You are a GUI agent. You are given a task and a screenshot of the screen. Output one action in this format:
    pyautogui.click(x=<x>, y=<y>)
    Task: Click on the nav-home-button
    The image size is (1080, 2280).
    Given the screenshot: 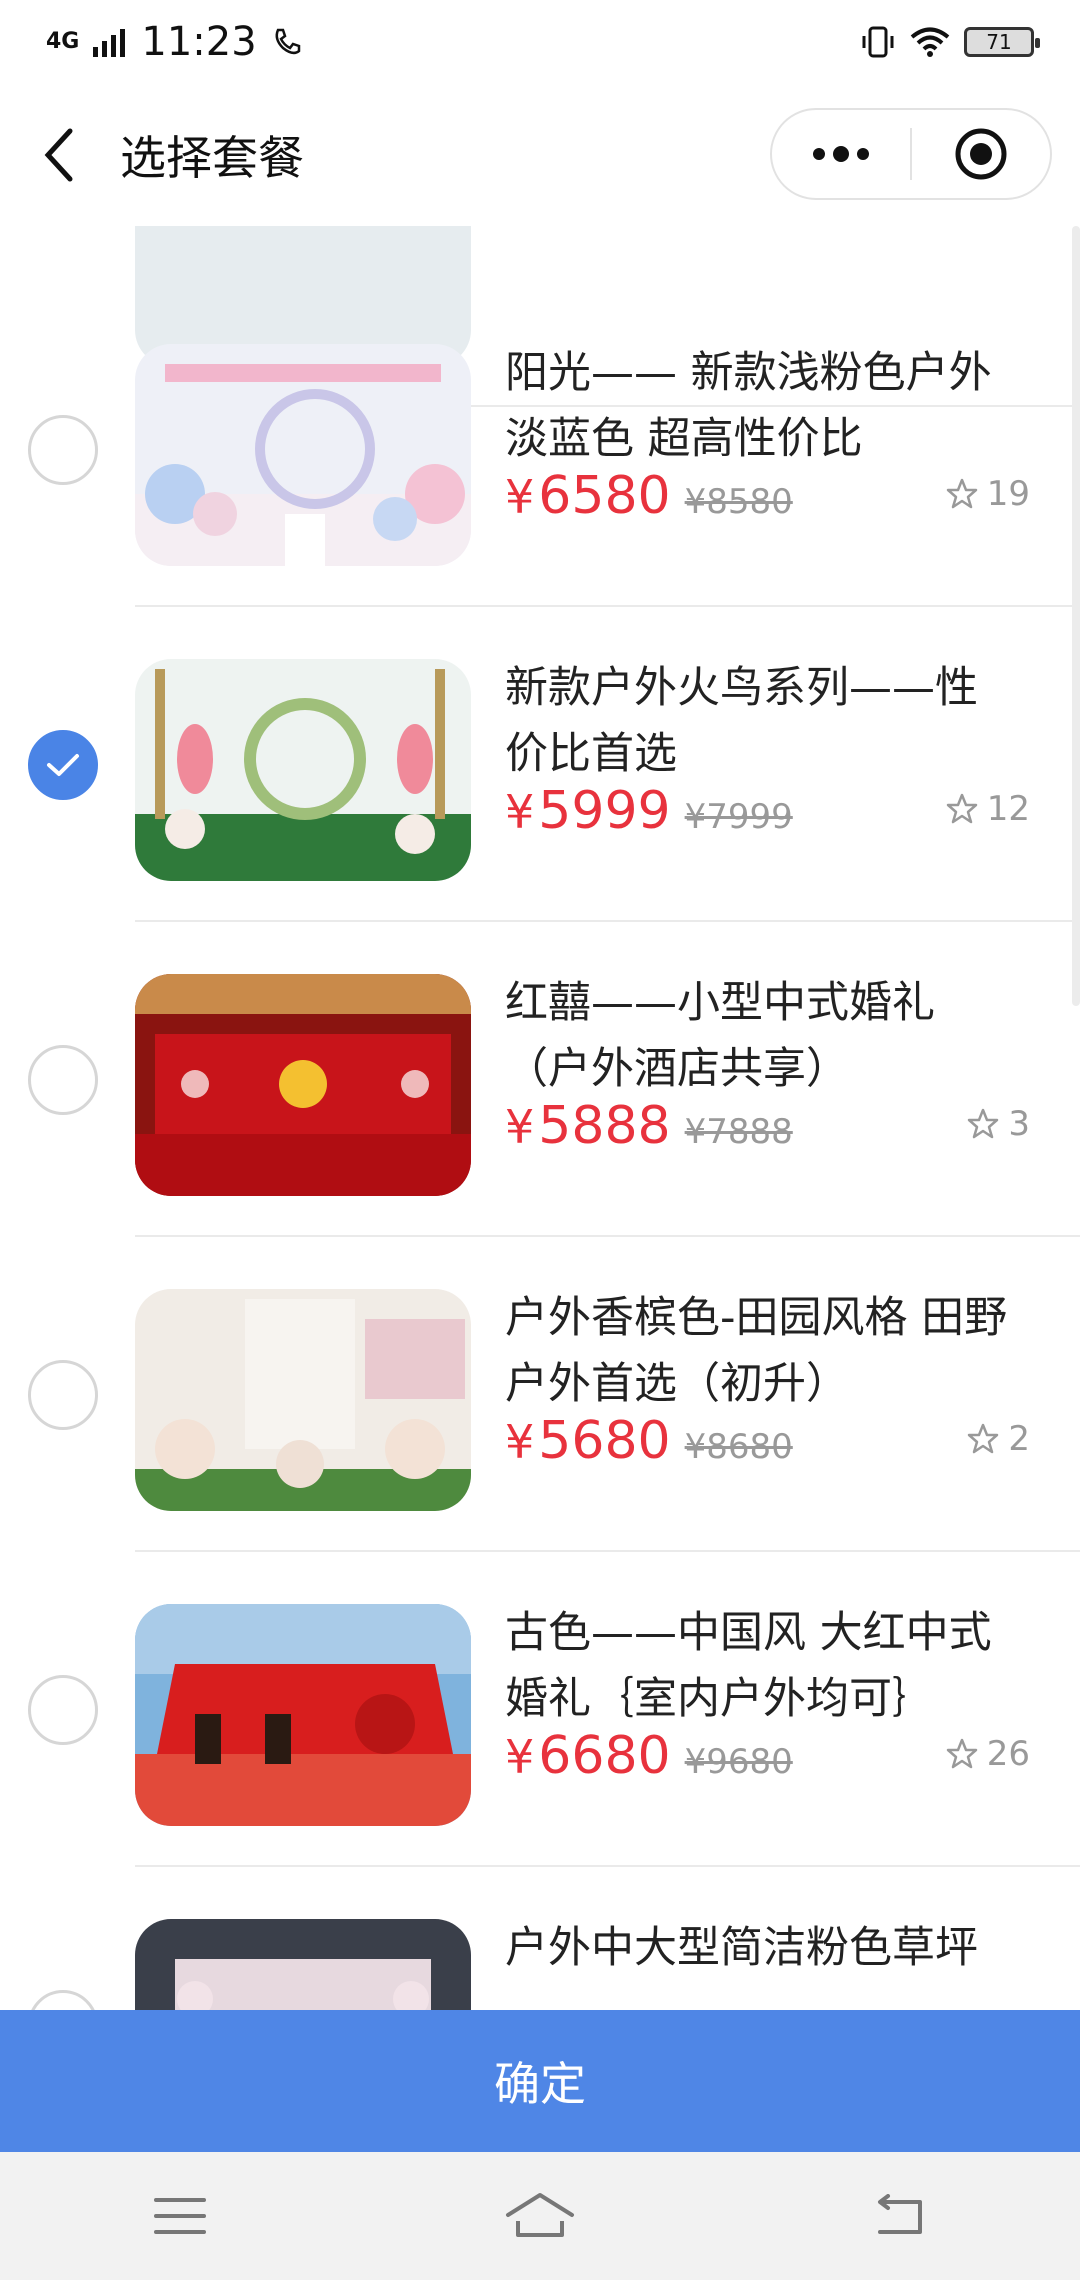 What is the action you would take?
    pyautogui.click(x=540, y=2216)
    